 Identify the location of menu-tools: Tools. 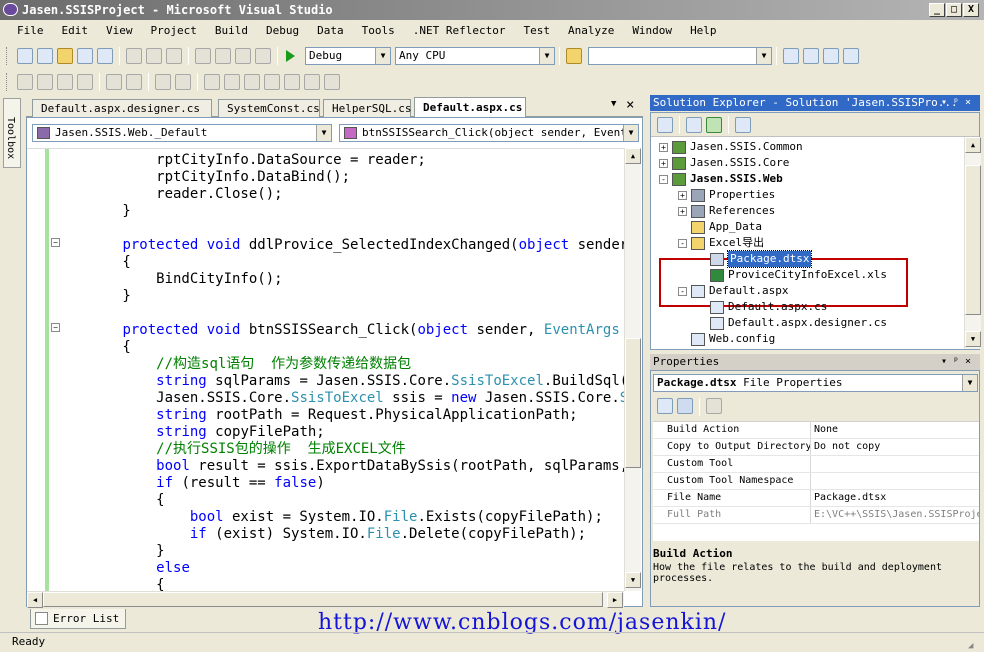
(378, 31).